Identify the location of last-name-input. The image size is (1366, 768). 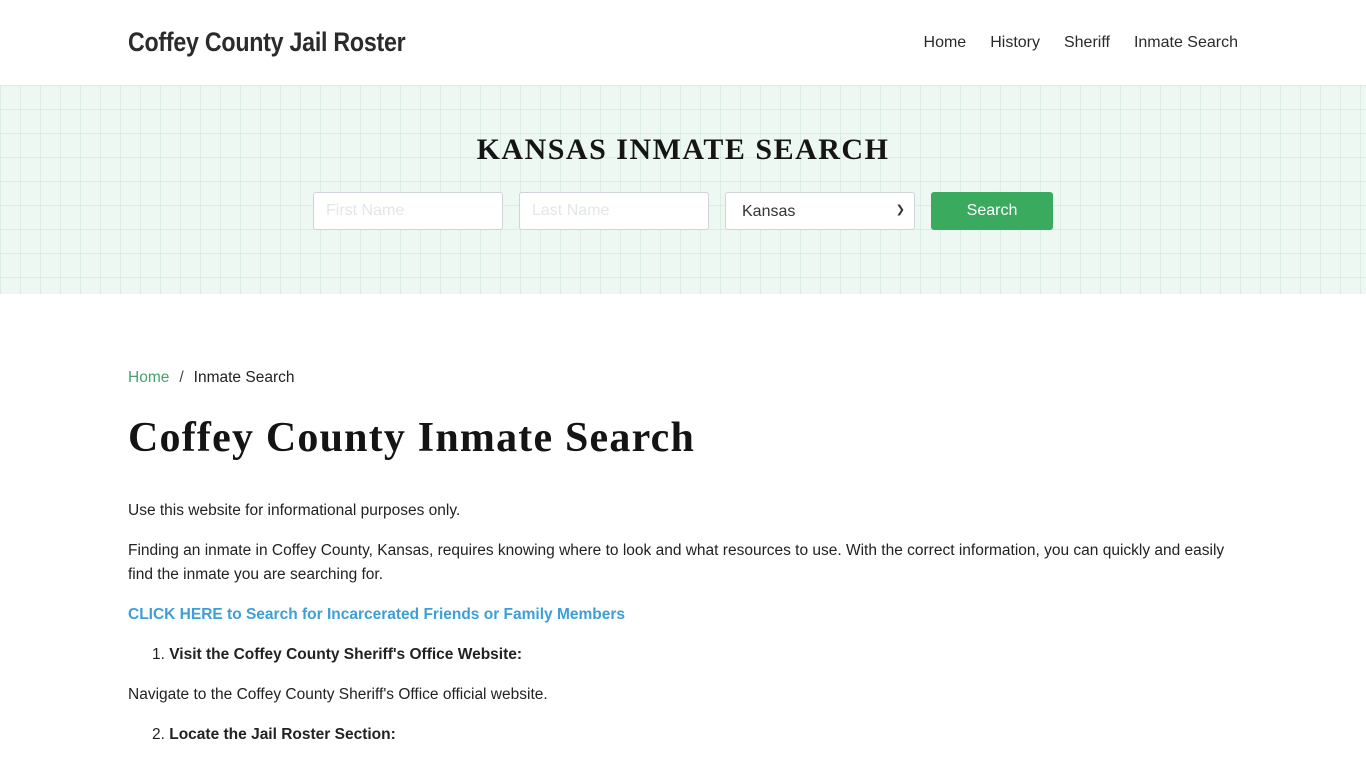
(614, 211).